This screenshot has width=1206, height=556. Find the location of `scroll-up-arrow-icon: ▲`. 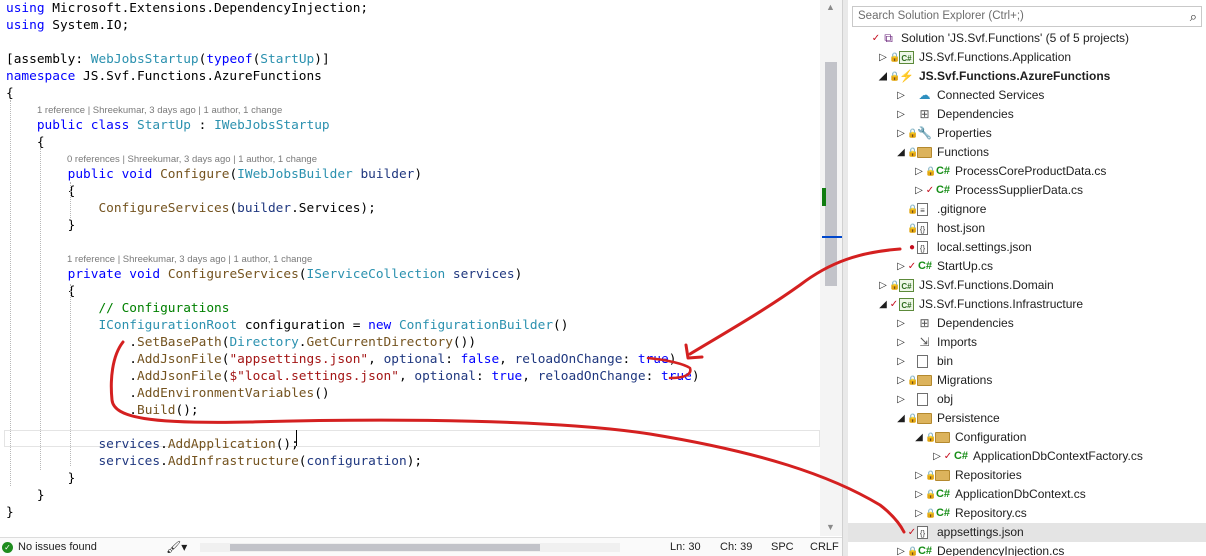

scroll-up-arrow-icon: ▲ is located at coordinates (830, 7).